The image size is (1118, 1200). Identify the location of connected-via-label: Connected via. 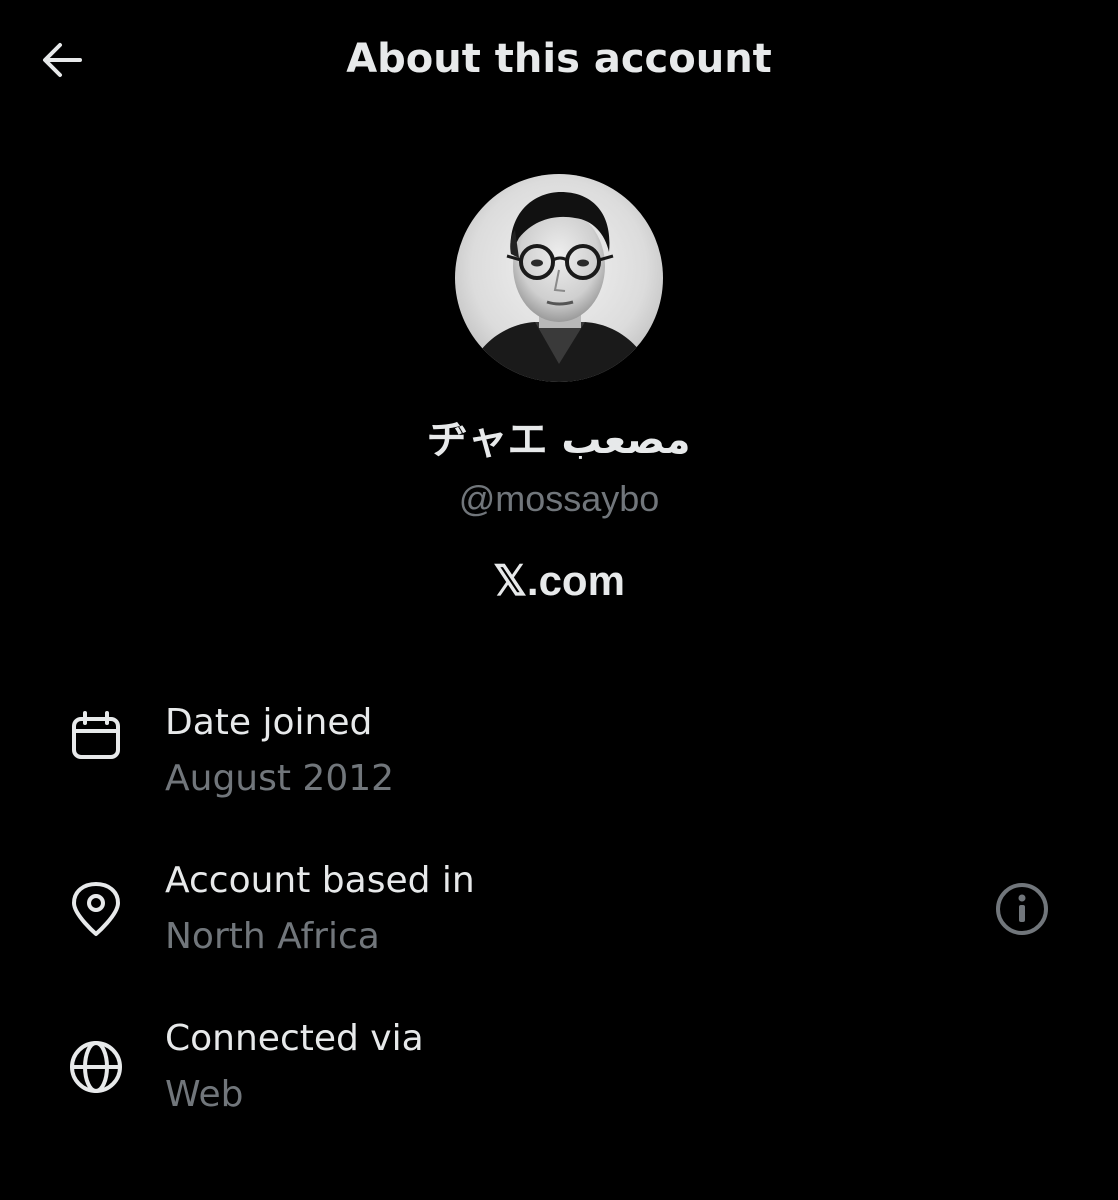
(294, 1038).